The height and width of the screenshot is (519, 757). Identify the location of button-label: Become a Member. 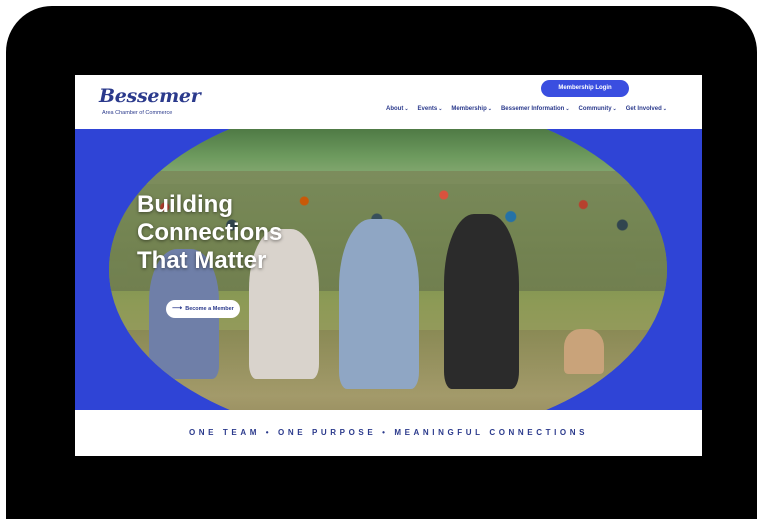
(209, 309).